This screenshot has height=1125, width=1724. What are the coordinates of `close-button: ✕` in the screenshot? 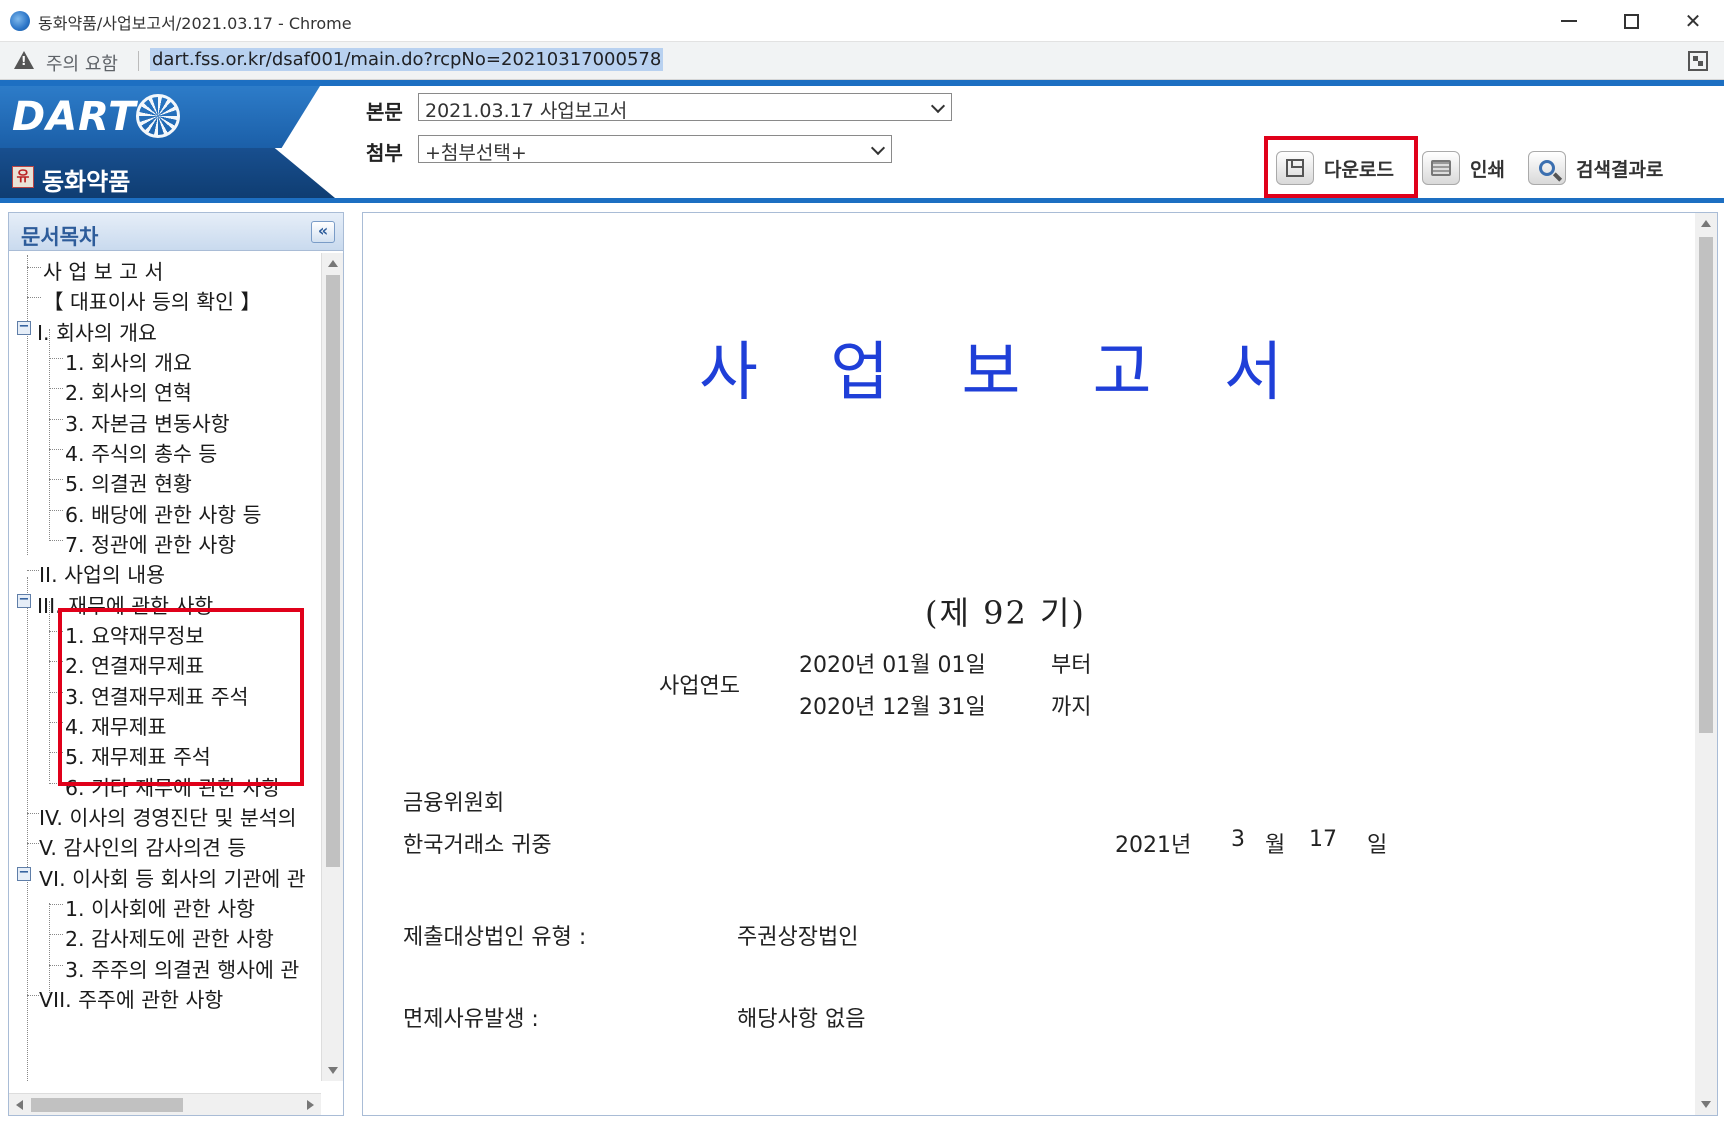 It's located at (1693, 21).